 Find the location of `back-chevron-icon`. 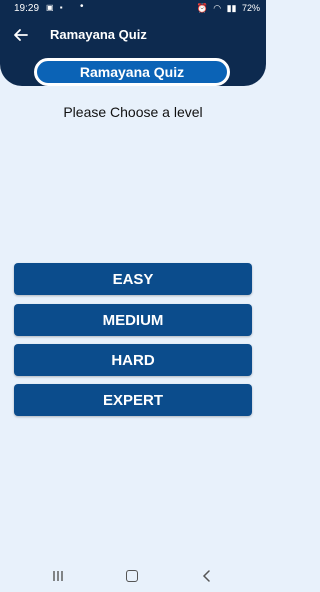

back-chevron-icon is located at coordinates (207, 576).